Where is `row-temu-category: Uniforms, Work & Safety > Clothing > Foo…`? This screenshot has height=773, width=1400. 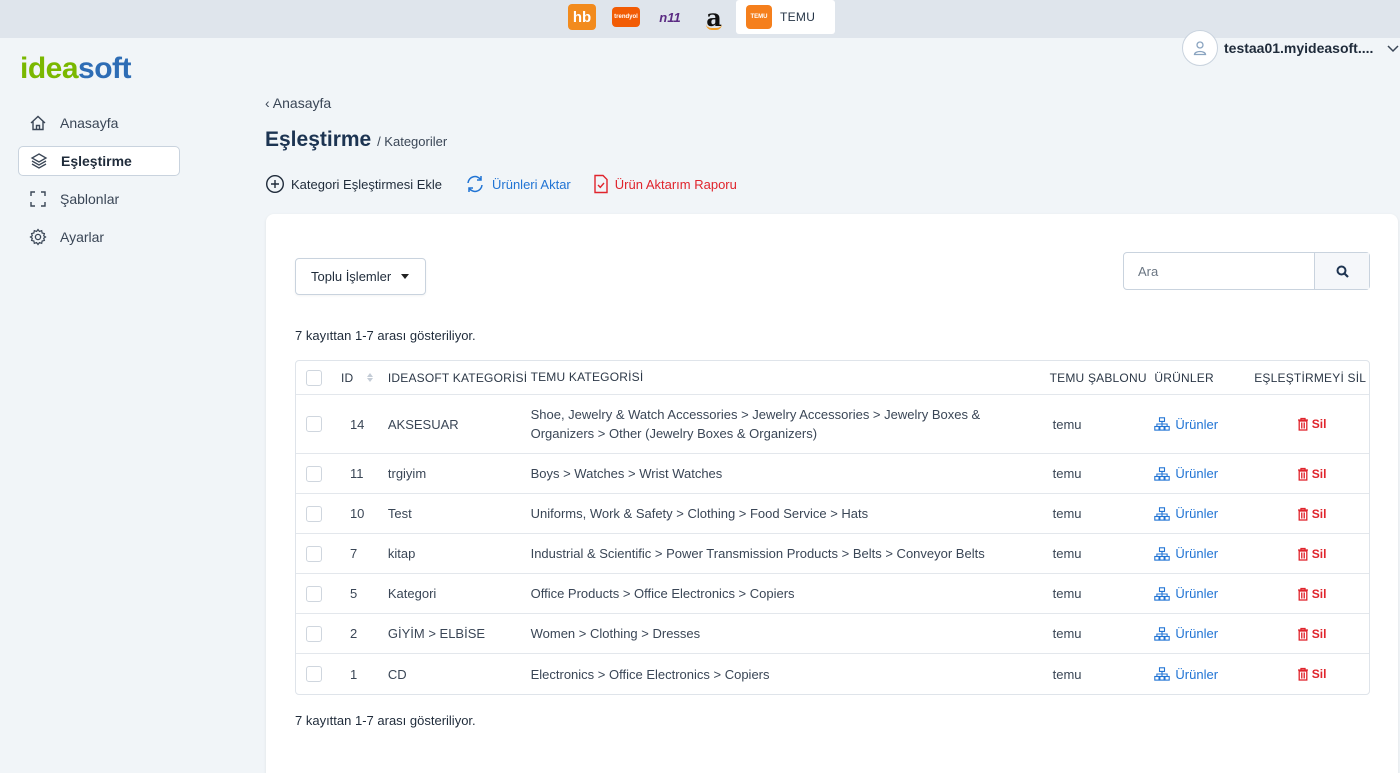 row-temu-category: Uniforms, Work & Safety > Clothing > Foo… is located at coordinates (699, 513).